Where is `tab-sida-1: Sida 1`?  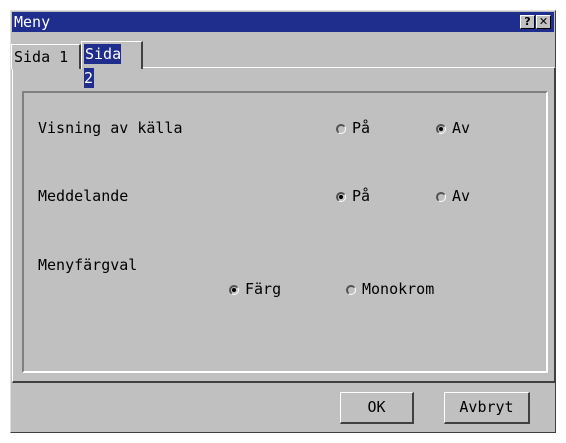
tab-sida-1: Sida 1 is located at coordinates (46, 56).